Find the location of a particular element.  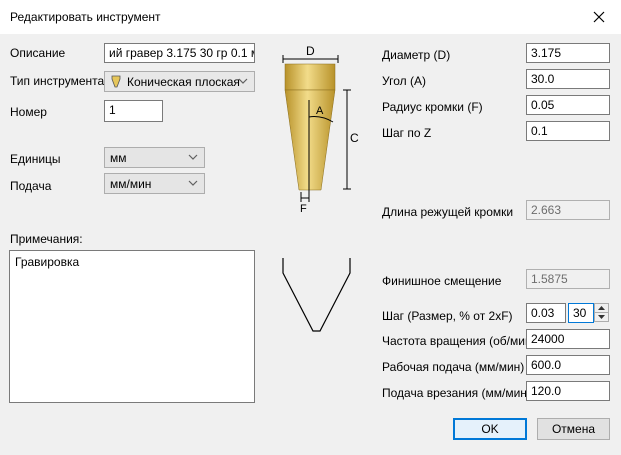

description-label: Описание is located at coordinates (38, 53).